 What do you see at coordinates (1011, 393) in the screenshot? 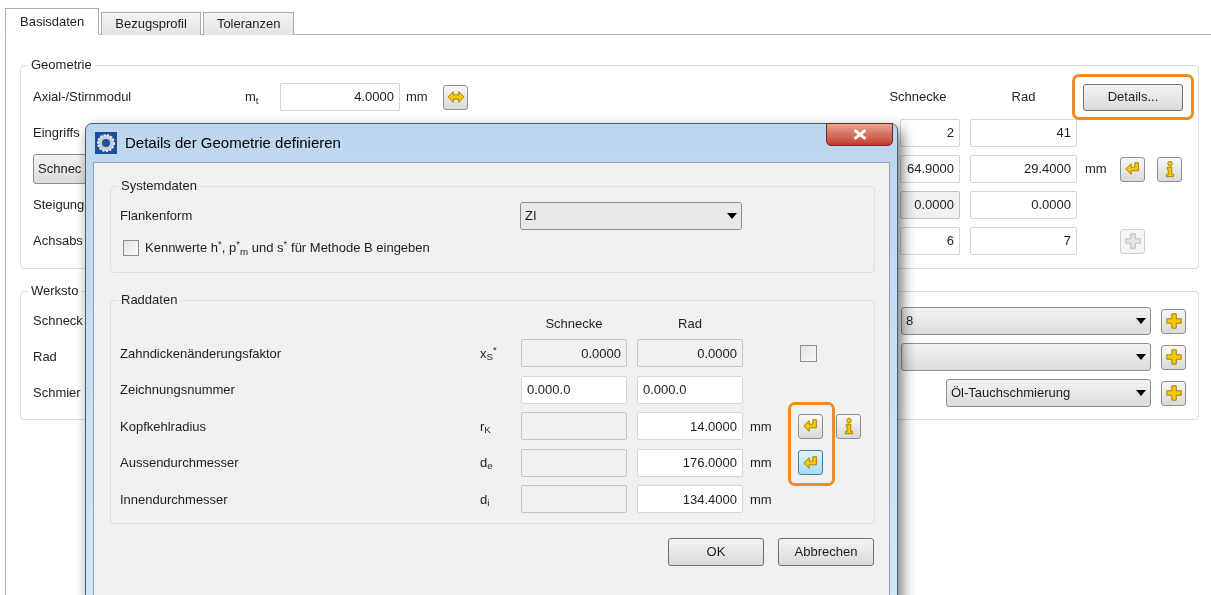
I see `dropdown-value: Öl-Tauchschmierung` at bounding box center [1011, 393].